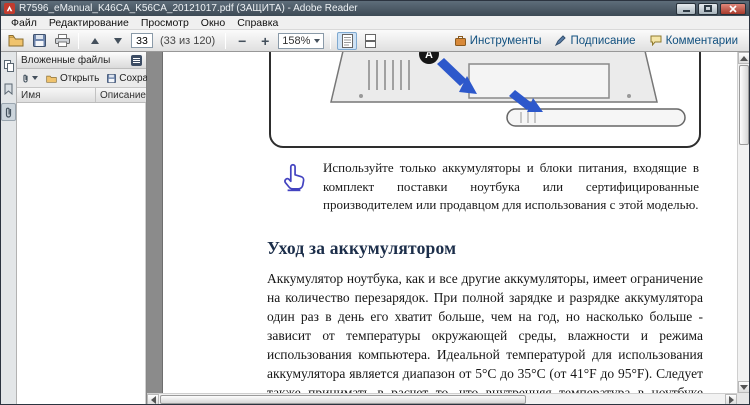  Describe the element at coordinates (188, 40) in the screenshot. I see `page-count-label: (33 из 120)` at that location.